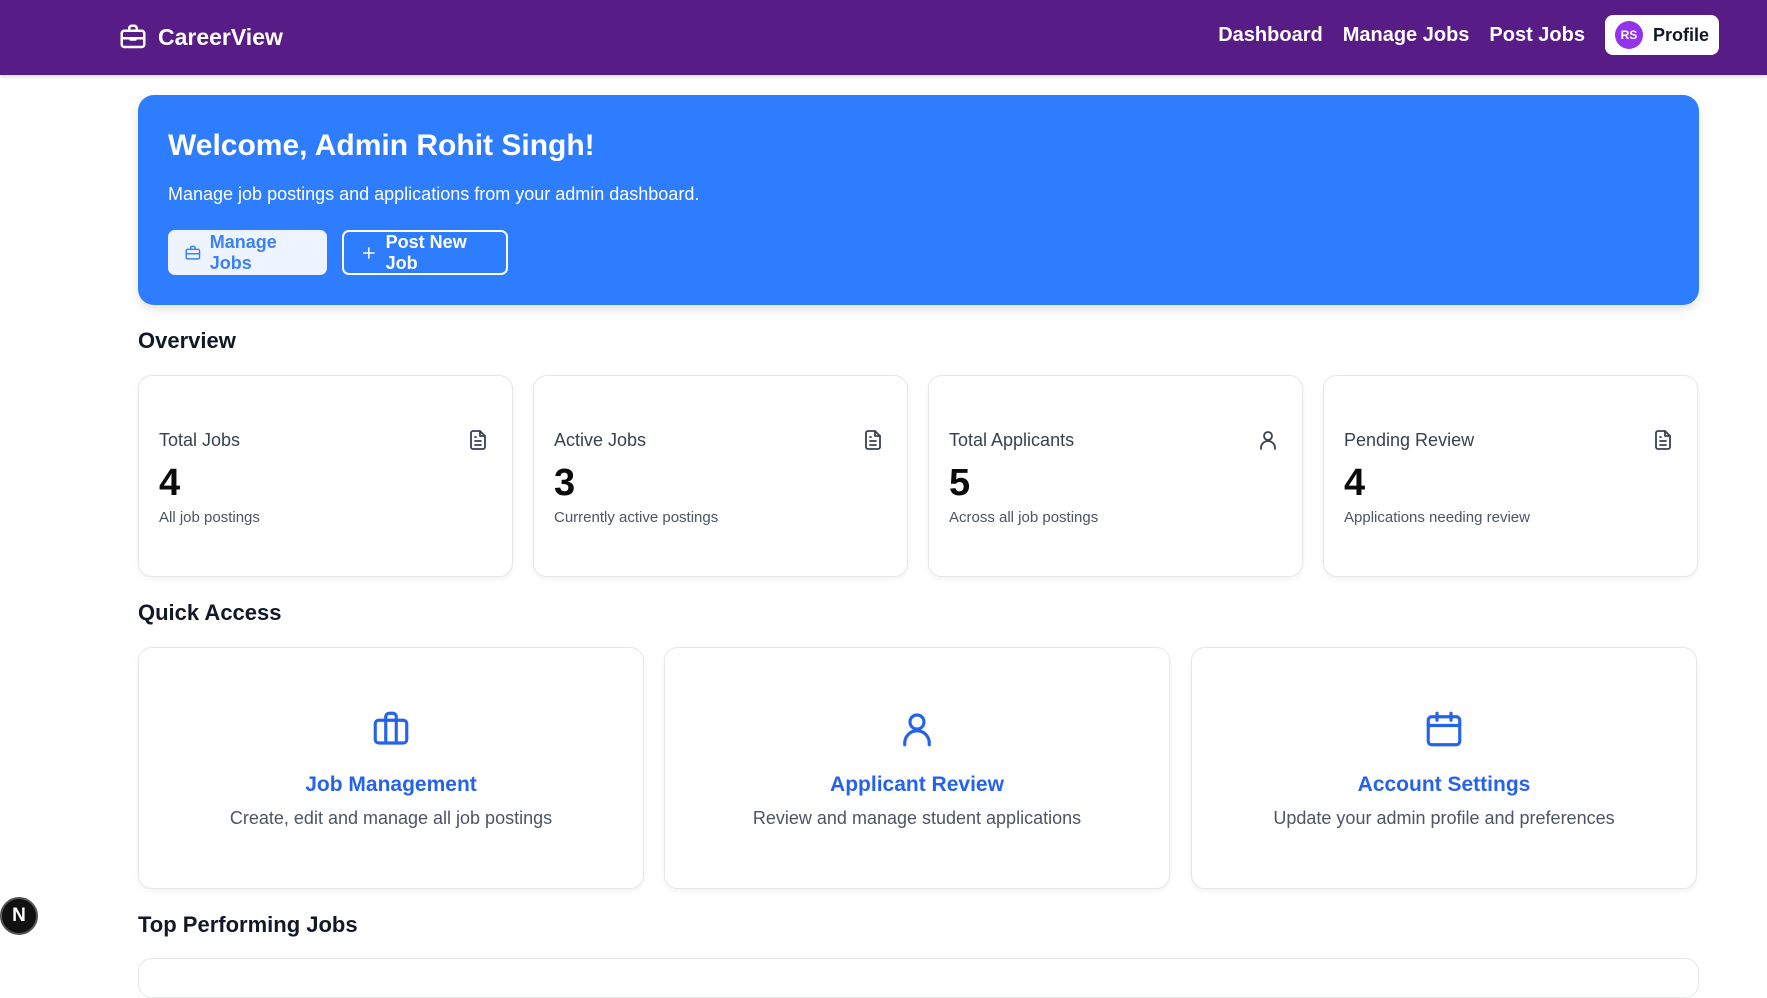  I want to click on plus-icon, so click(368, 252).